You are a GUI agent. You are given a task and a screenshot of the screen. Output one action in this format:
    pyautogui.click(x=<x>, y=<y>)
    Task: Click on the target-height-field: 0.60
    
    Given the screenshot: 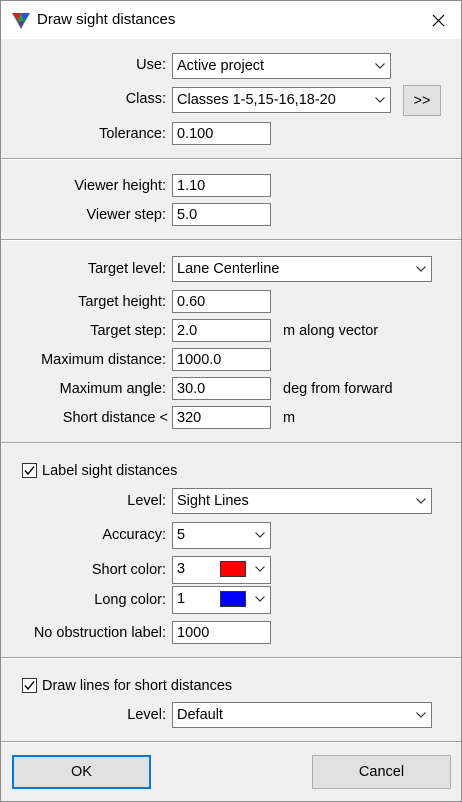 What is the action you would take?
    pyautogui.click(x=221, y=301)
    